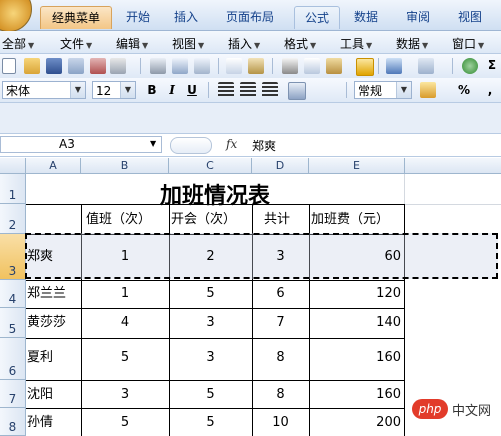 The height and width of the screenshot is (436, 501). Describe the element at coordinates (226, 90) in the screenshot. I see `align-left-icon` at that location.